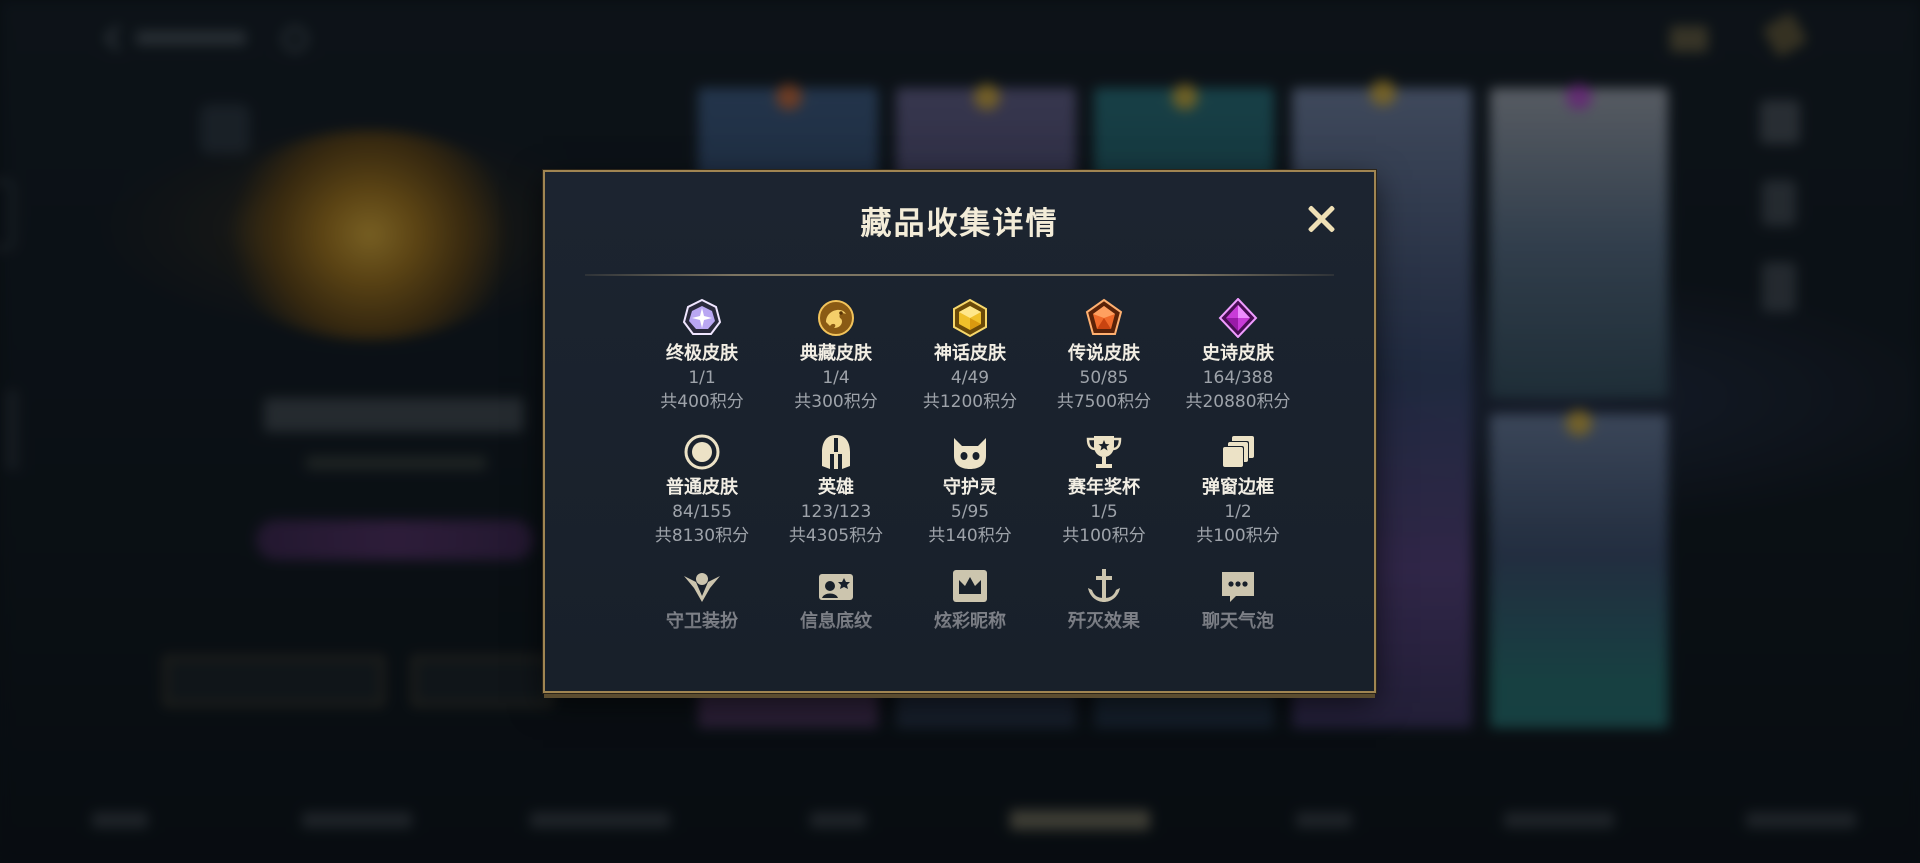 The image size is (1920, 863). Describe the element at coordinates (970, 512) in the screenshot. I see `item-count: 5/95` at that location.